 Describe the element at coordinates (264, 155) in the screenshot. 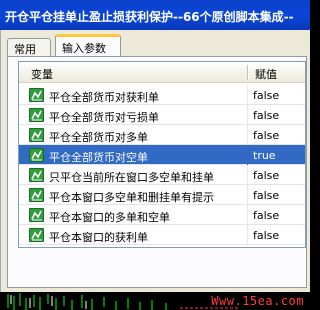

I see `parameter-value: true` at that location.